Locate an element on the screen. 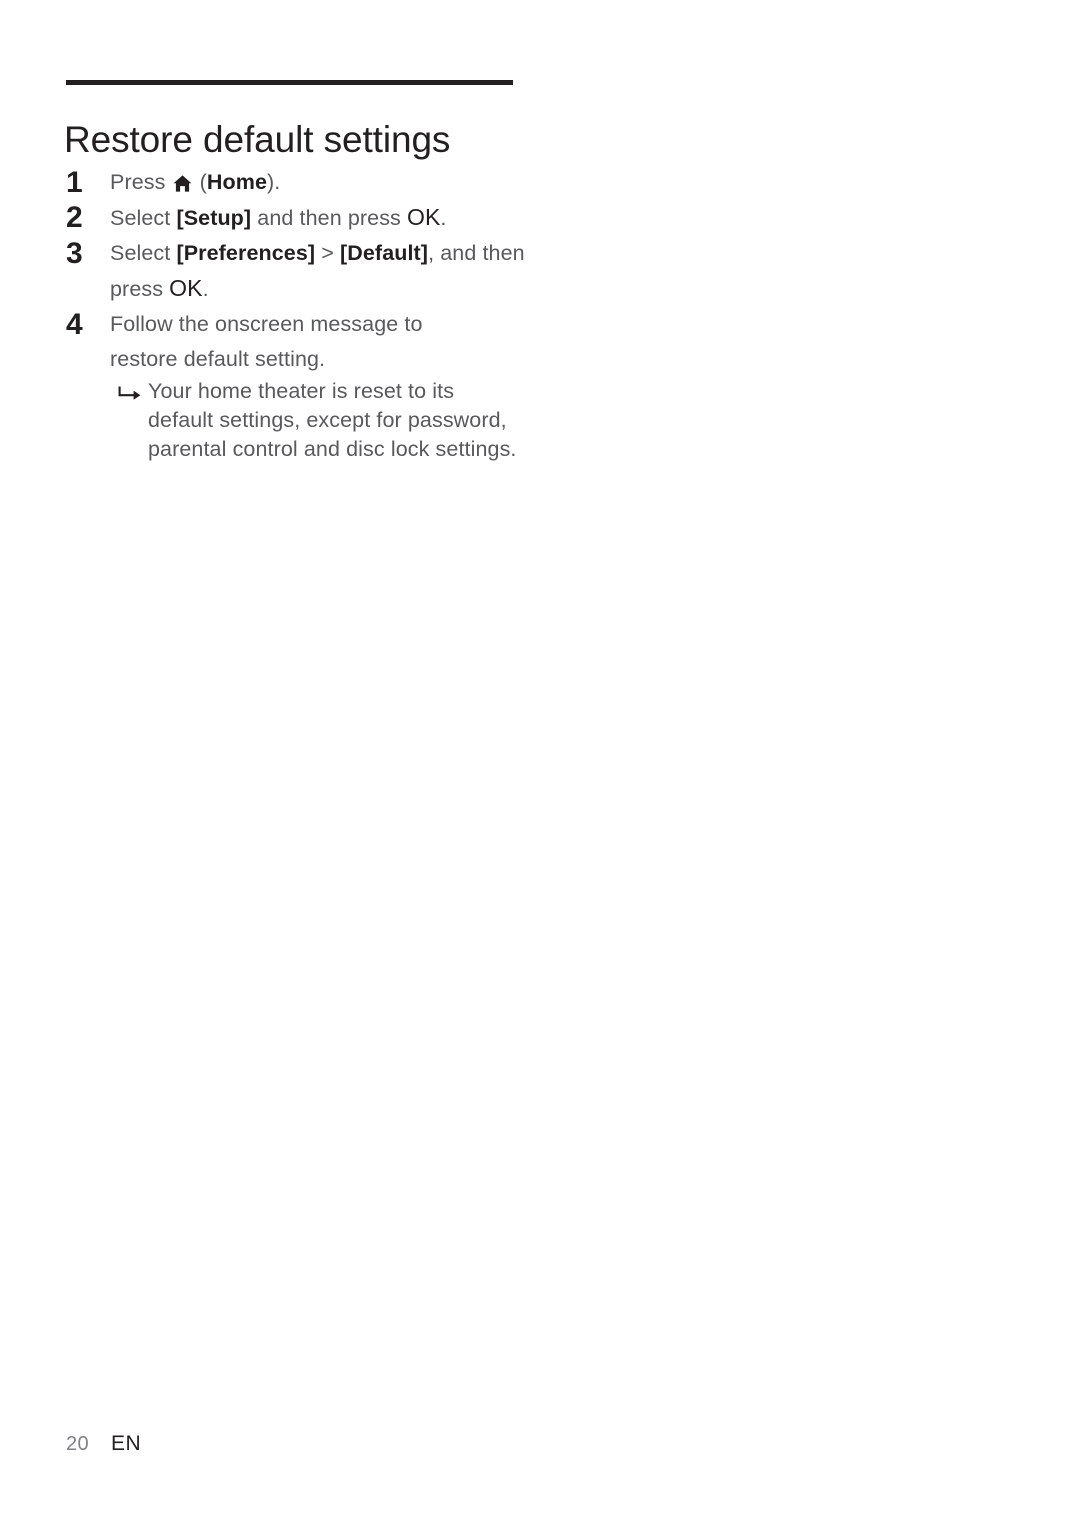 This screenshot has height=1527, width=1080. step-number: 2 is located at coordinates (74, 217).